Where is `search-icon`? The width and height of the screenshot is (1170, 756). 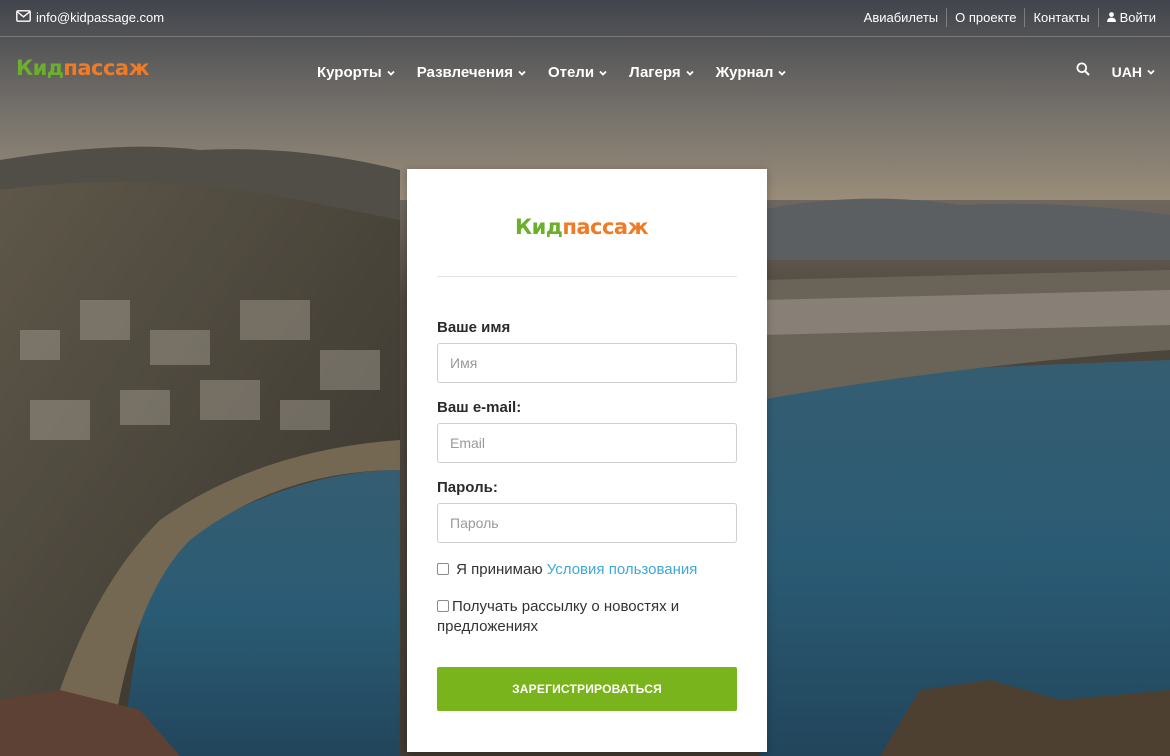 search-icon is located at coordinates (1083, 71).